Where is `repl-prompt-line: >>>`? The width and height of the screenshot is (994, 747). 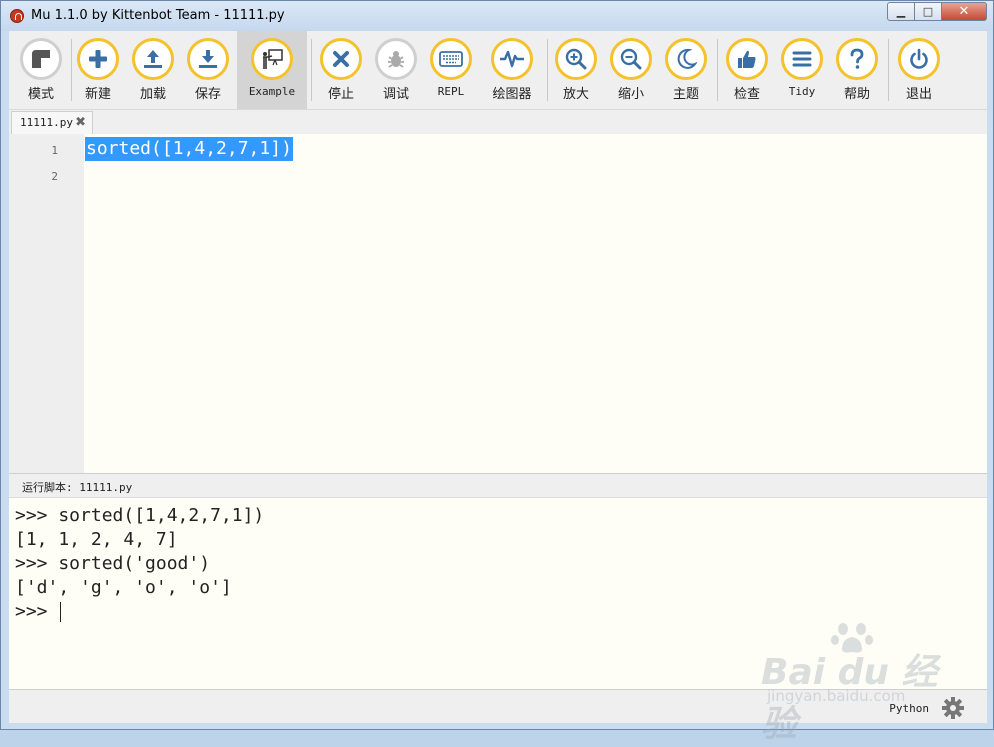 repl-prompt-line: >>> is located at coordinates (38, 612).